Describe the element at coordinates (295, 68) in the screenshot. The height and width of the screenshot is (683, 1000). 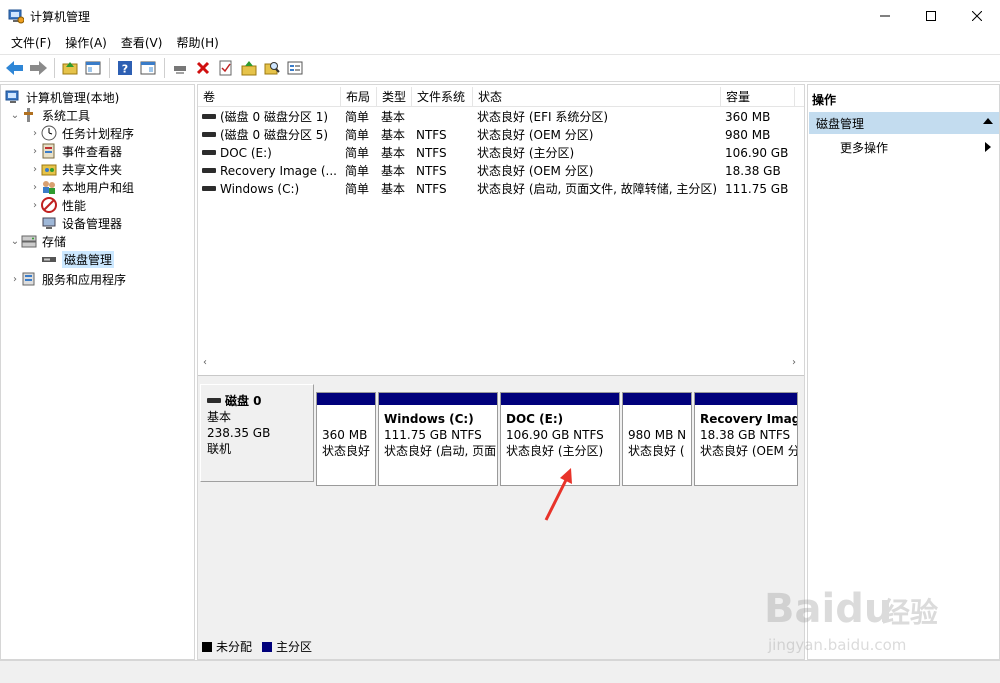
I see `view-button` at that location.